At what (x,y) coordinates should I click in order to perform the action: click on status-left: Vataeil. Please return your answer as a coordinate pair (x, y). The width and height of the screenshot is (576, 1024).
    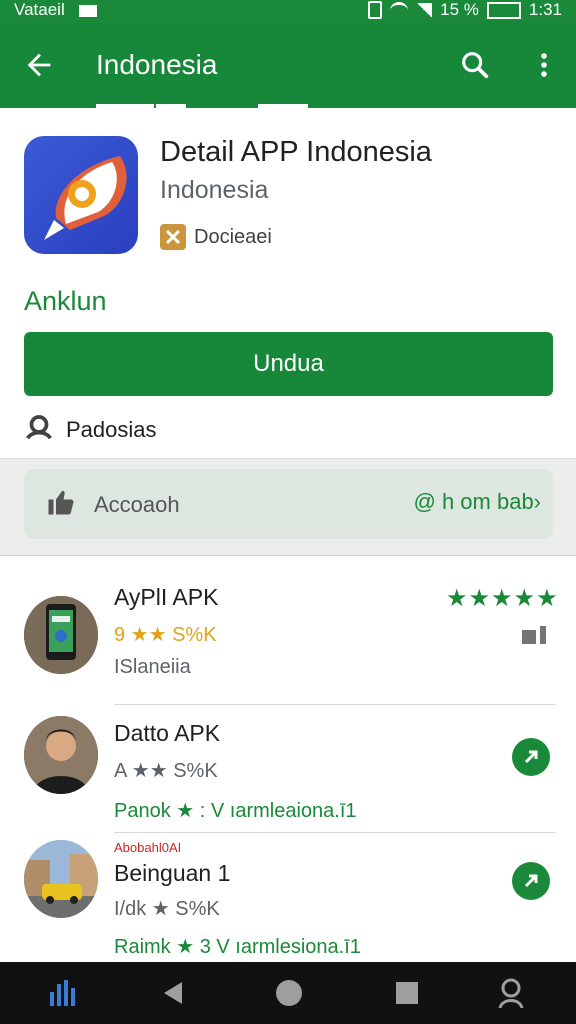
    Looking at the image, I should click on (56, 10).